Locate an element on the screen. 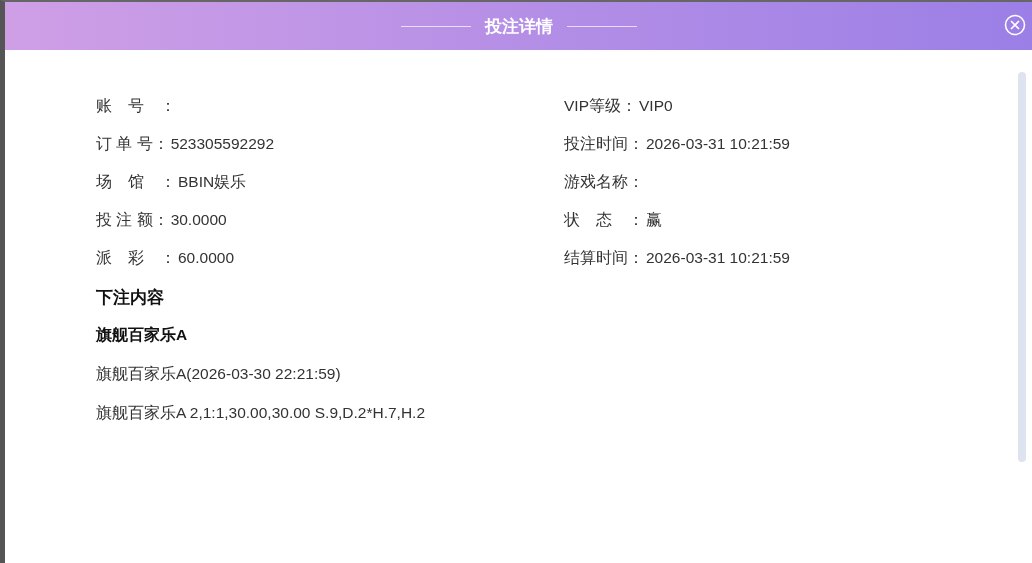  field-value: BBIN娱乐 is located at coordinates (212, 182).